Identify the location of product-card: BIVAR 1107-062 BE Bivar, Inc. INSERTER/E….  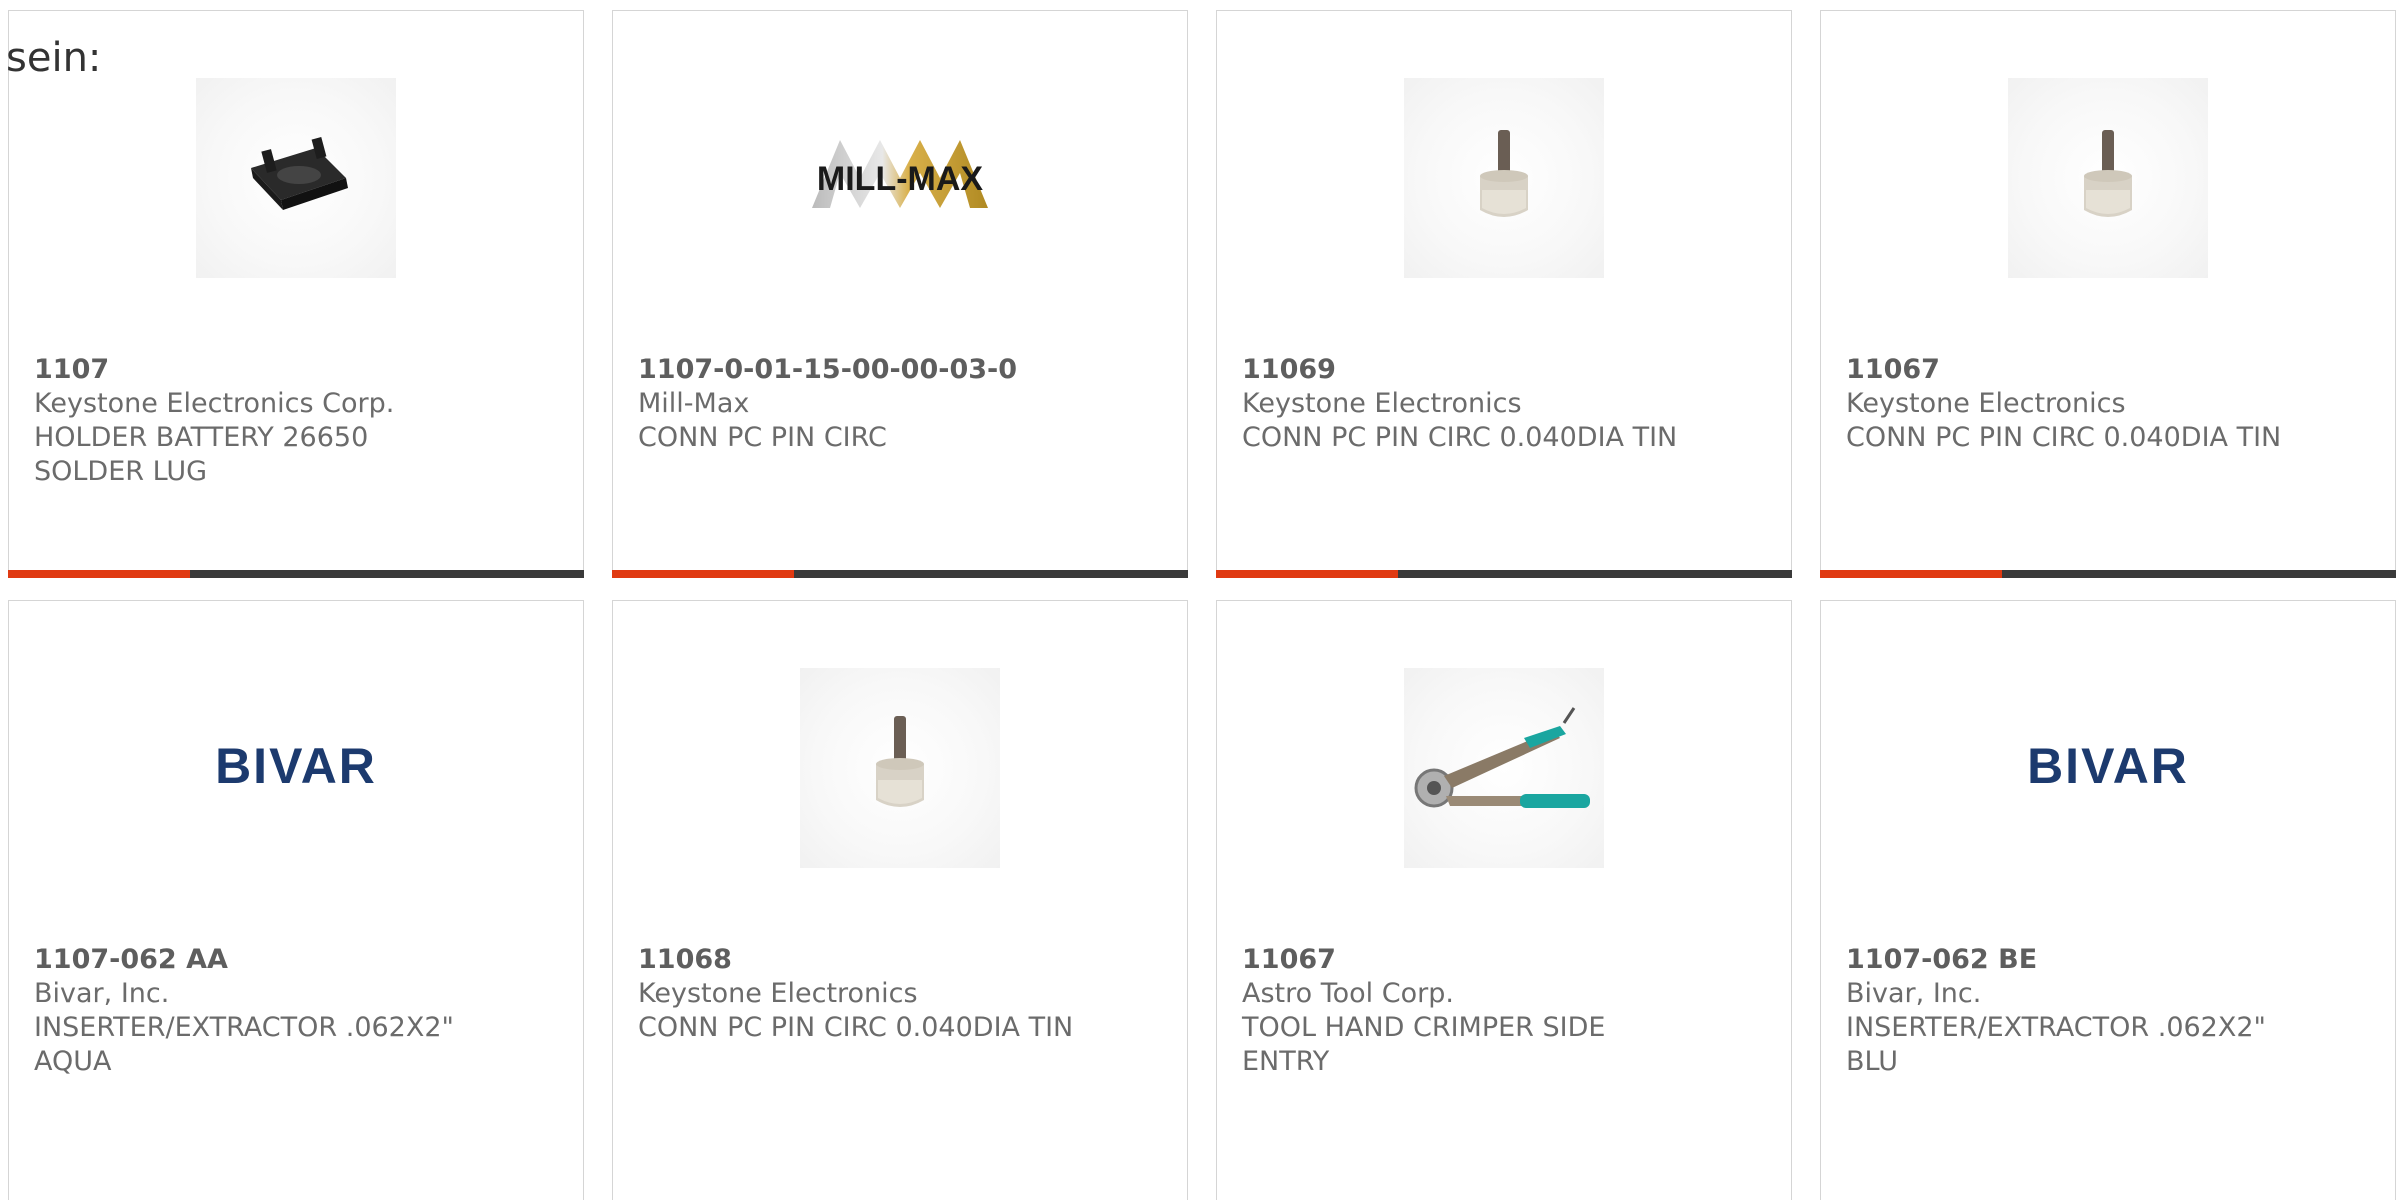
(2108, 900).